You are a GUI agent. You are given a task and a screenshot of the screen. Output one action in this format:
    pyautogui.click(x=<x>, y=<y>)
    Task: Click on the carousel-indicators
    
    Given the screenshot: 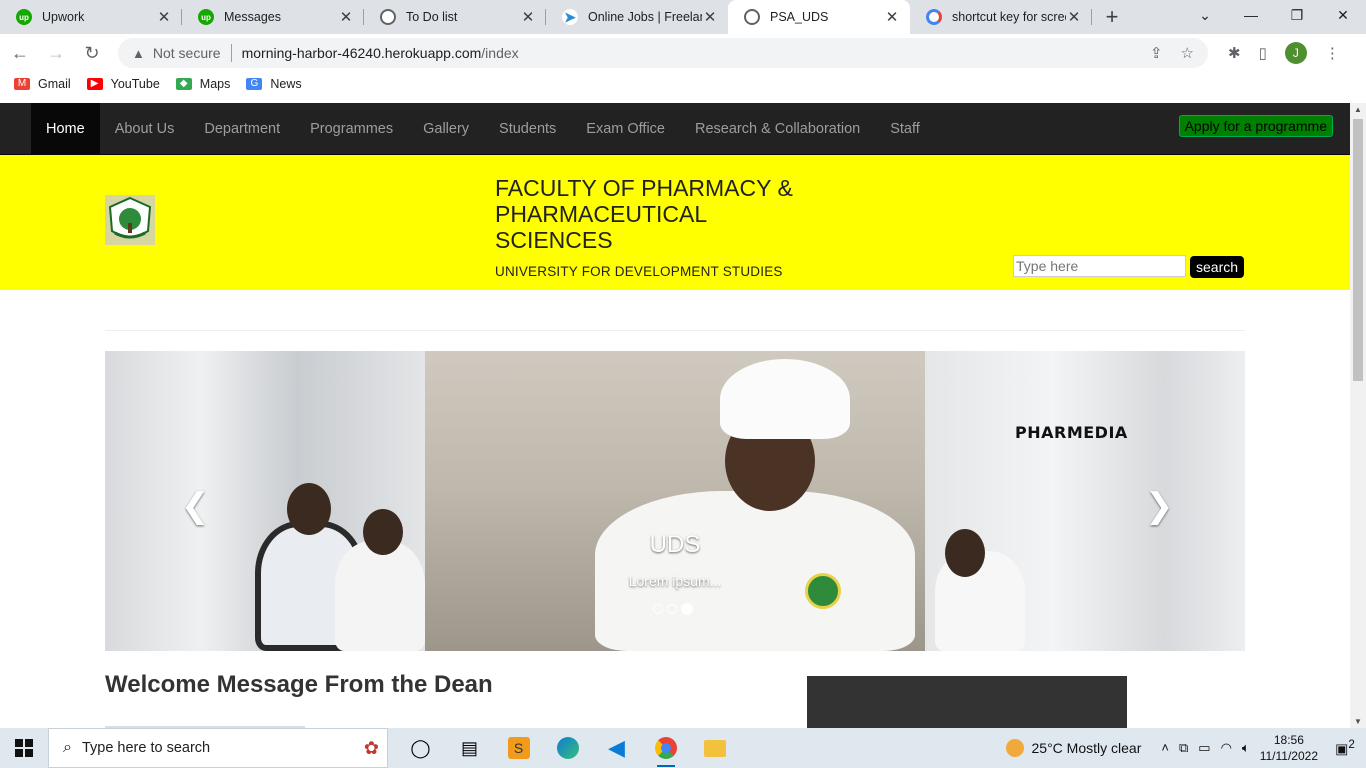 What is the action you would take?
    pyautogui.click(x=673, y=609)
    